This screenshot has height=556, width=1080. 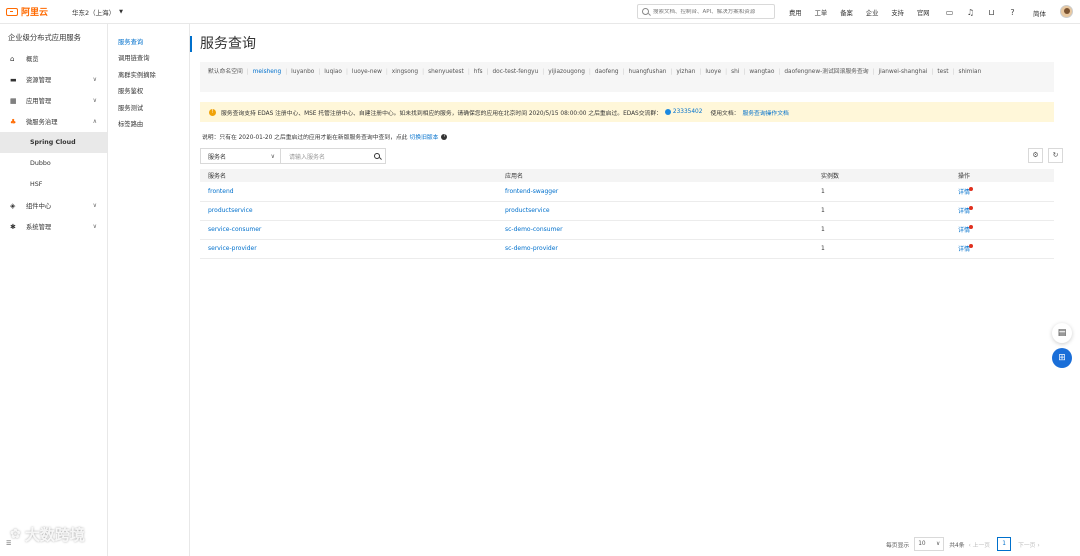 What do you see at coordinates (240, 156) in the screenshot?
I see `filter-field-select: 服务名 ∨` at bounding box center [240, 156].